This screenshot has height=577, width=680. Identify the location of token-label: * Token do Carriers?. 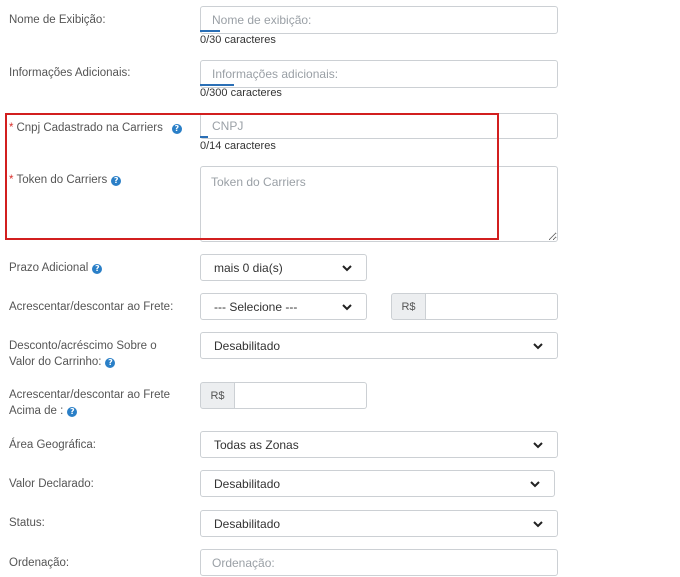
(65, 180).